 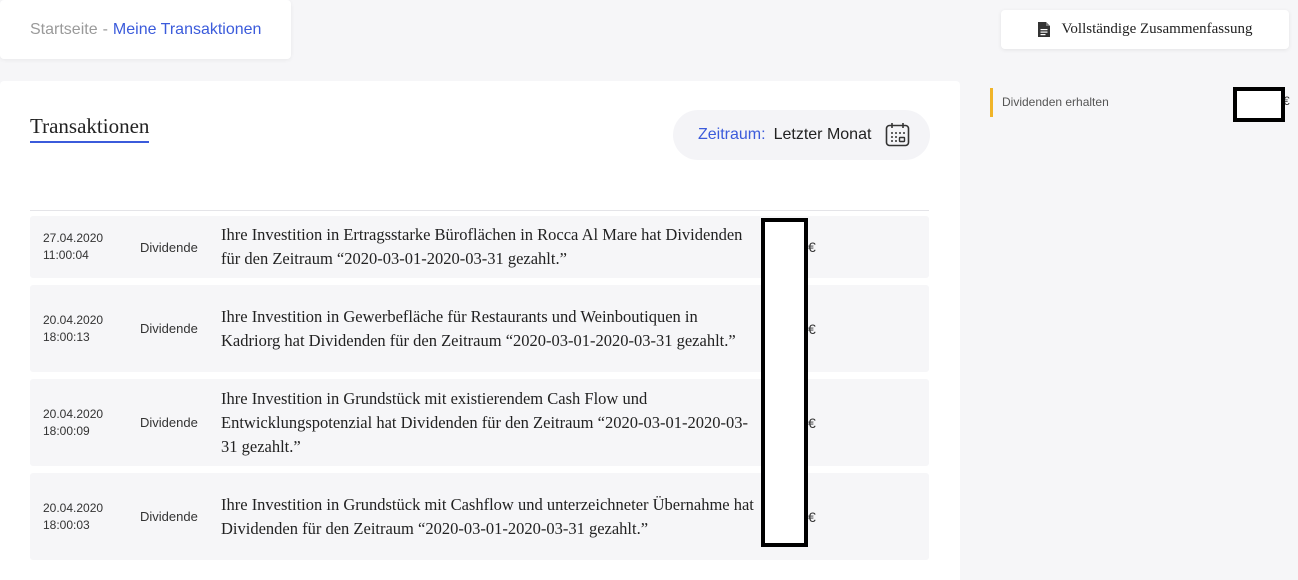 I want to click on document-icon, so click(x=1043, y=29).